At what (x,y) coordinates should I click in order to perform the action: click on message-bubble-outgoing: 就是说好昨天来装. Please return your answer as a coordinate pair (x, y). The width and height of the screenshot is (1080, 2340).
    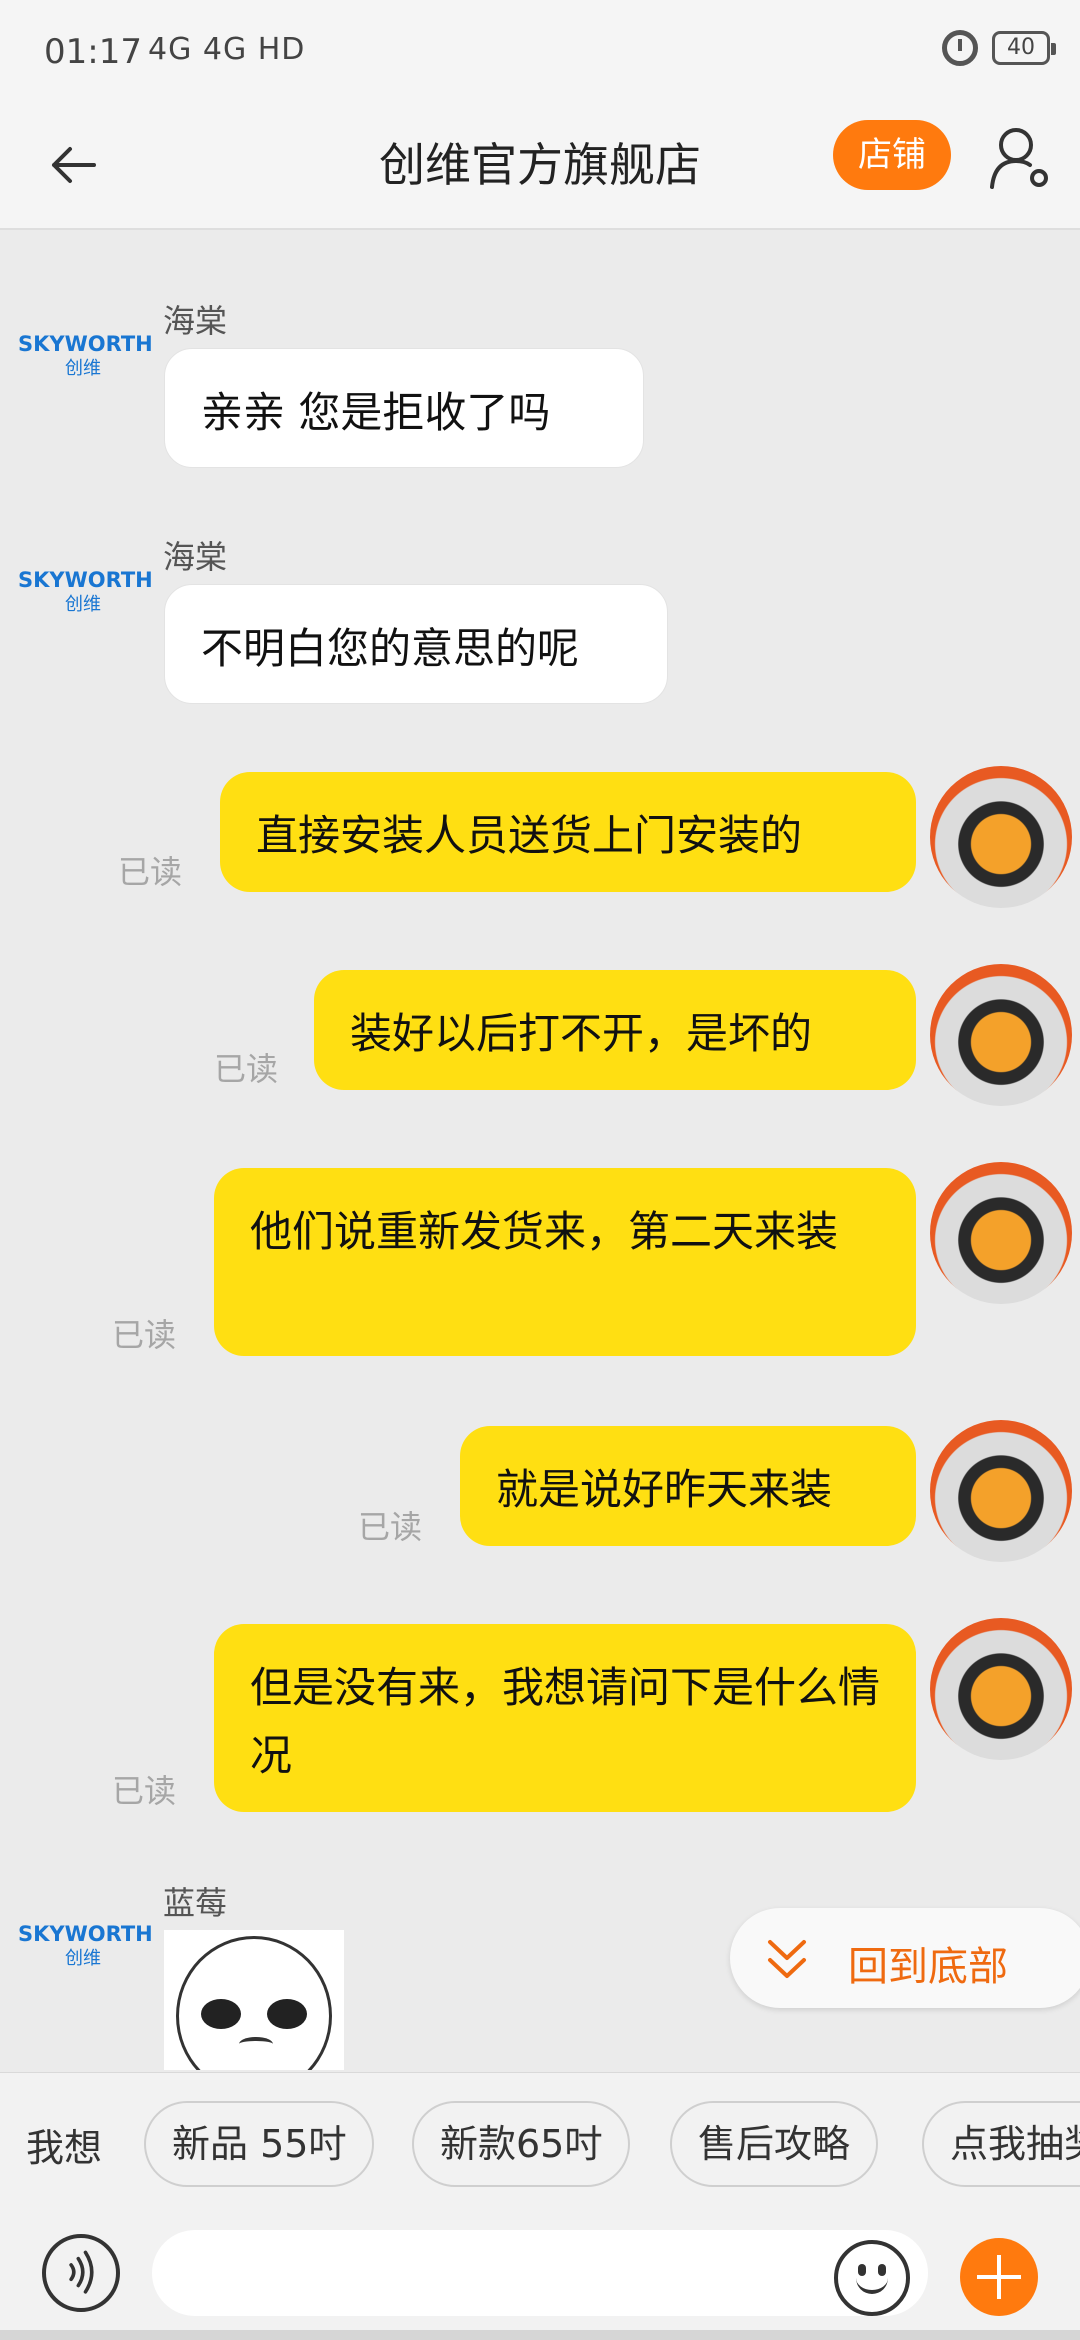
    Looking at the image, I should click on (688, 1486).